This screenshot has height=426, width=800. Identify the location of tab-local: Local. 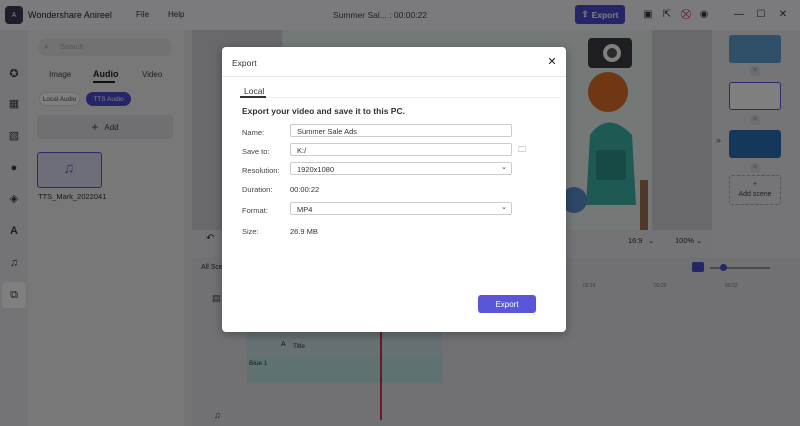
(254, 91).